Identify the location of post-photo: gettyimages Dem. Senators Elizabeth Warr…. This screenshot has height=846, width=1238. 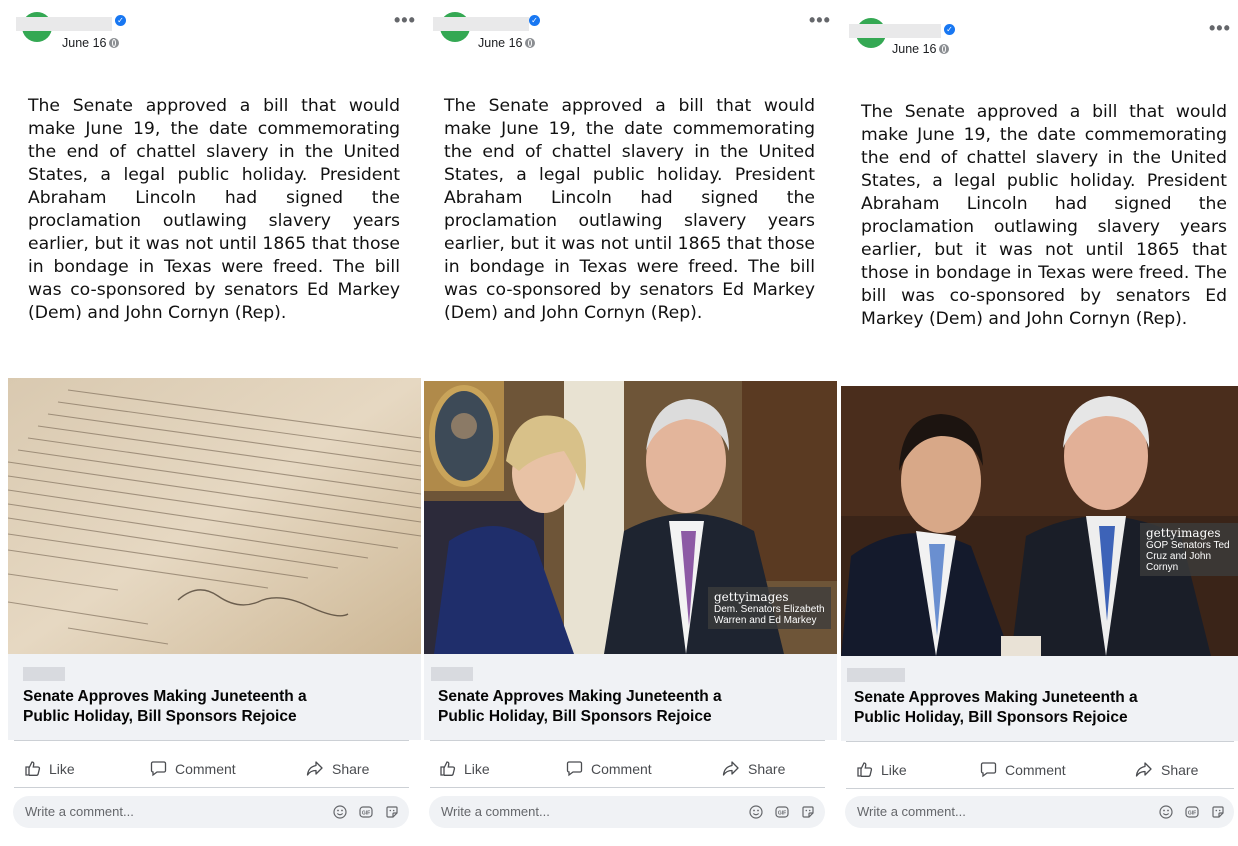
(630, 517).